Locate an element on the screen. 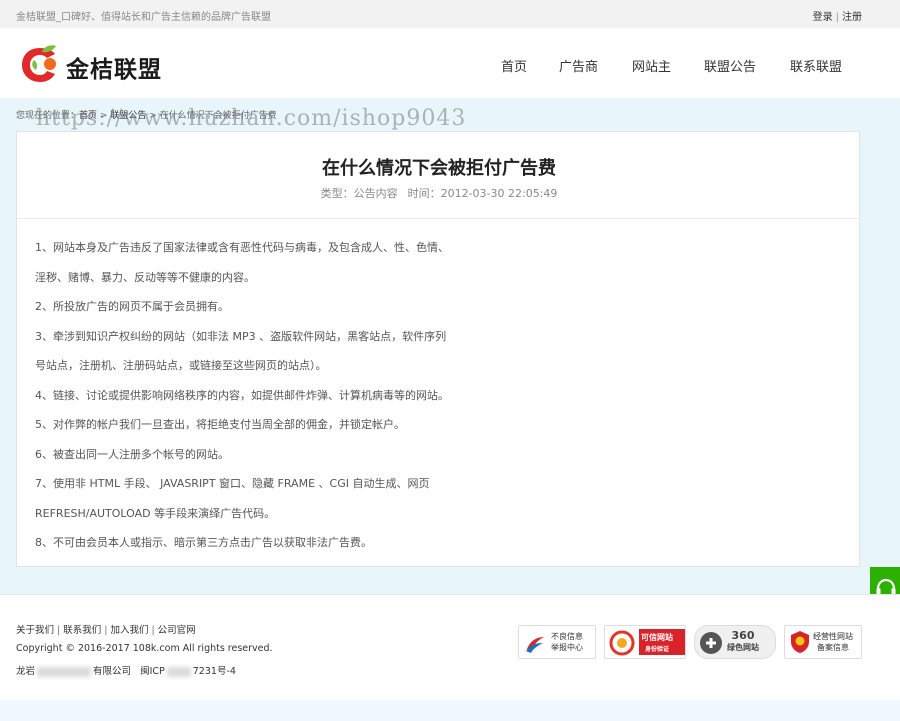  badge-report-line2: 举报中心 is located at coordinates (567, 647).